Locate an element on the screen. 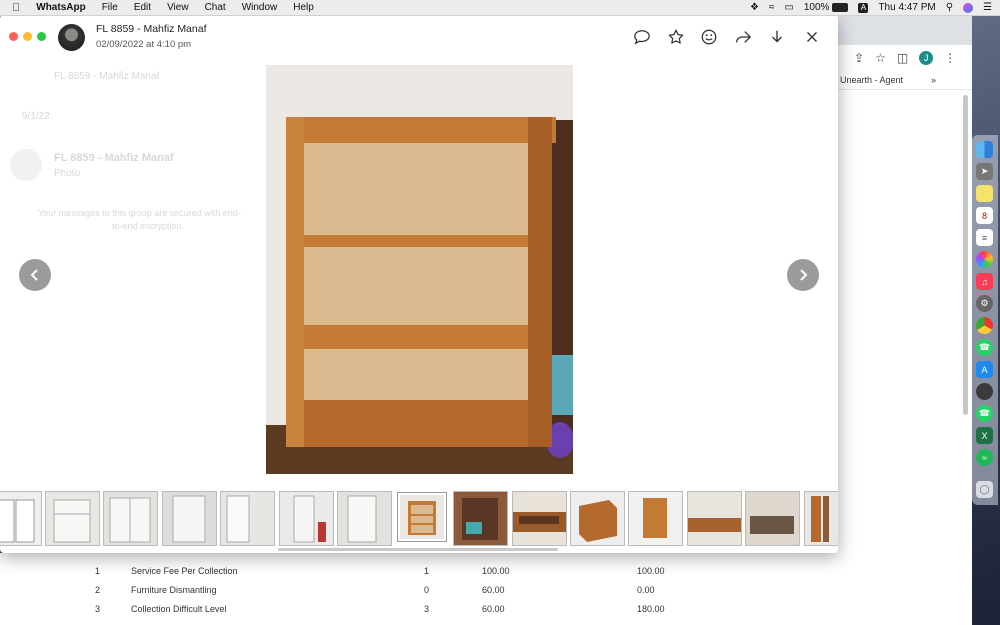 The width and height of the screenshot is (1000, 625). previous-photo-button is located at coordinates (35, 275).